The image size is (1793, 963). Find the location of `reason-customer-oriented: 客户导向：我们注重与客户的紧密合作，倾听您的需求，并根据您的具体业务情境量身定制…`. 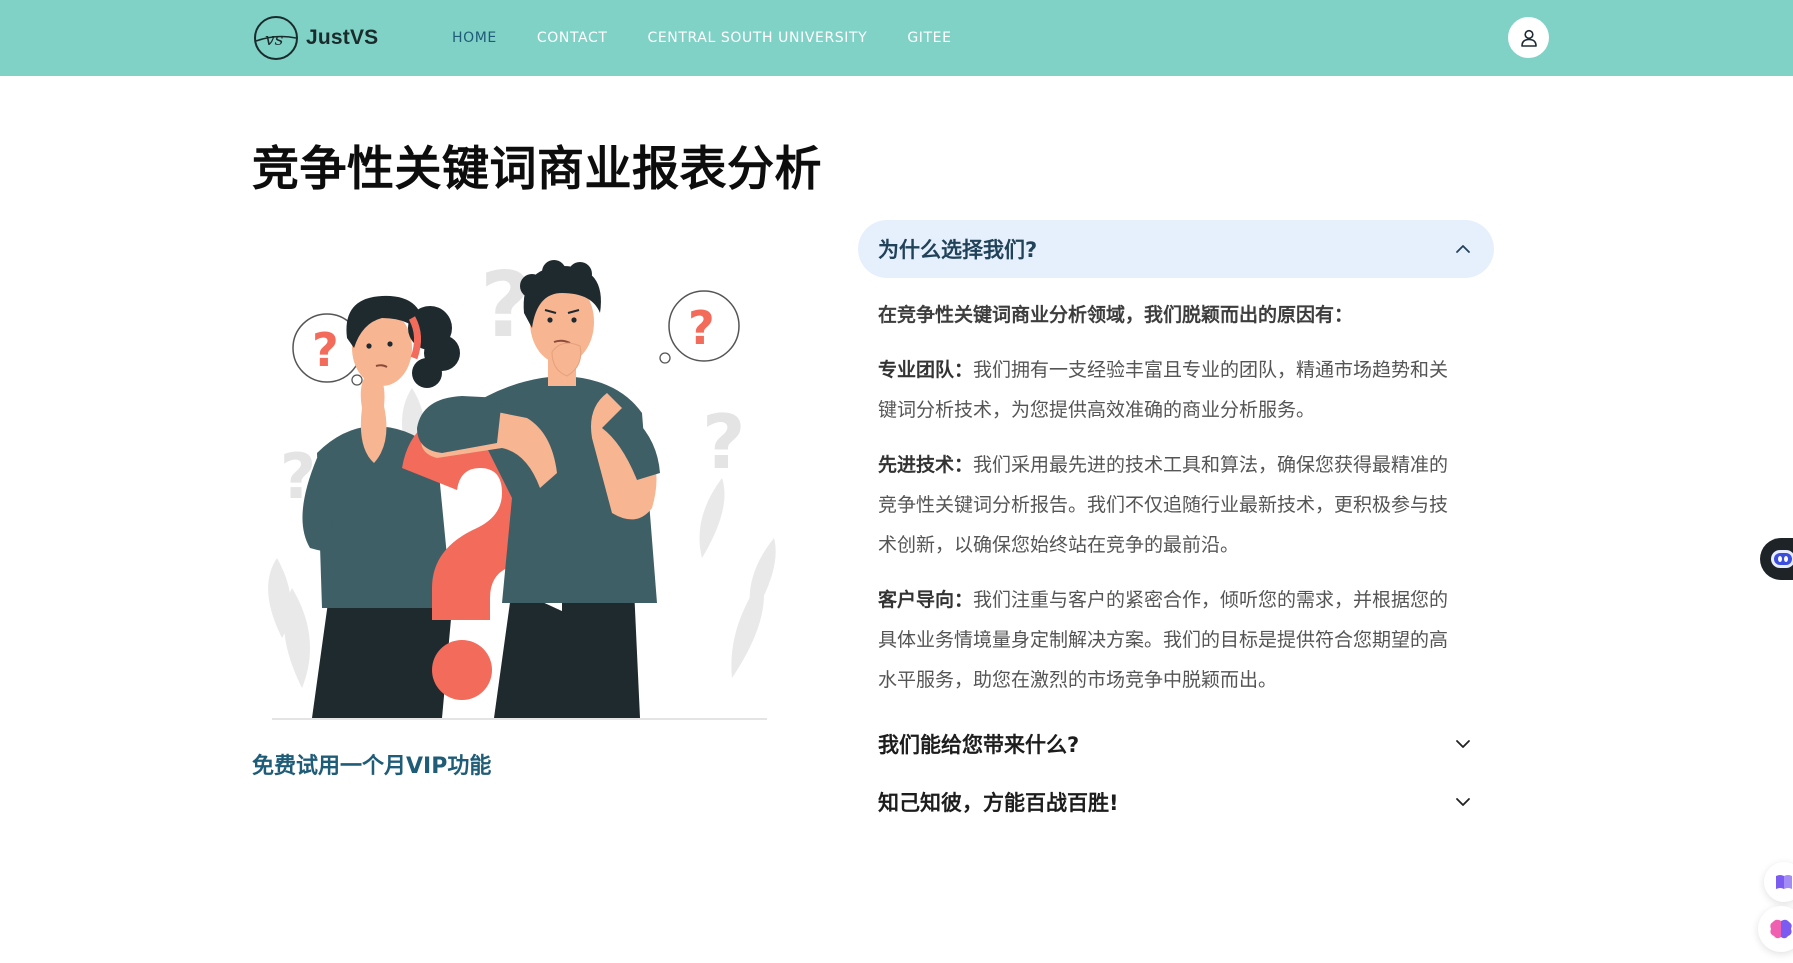

reason-customer-oriented: 客户导向：我们注重与客户的紧密合作，倾听您的需求，并根据您的具体业务情境量身定制… is located at coordinates (1166, 640).